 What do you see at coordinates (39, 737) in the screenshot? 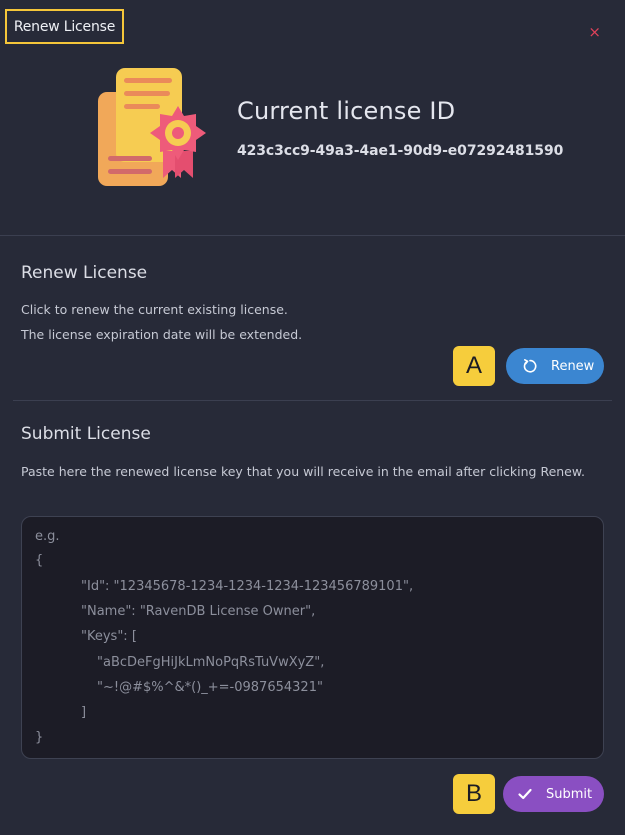
I see `placeholder-line: }` at bounding box center [39, 737].